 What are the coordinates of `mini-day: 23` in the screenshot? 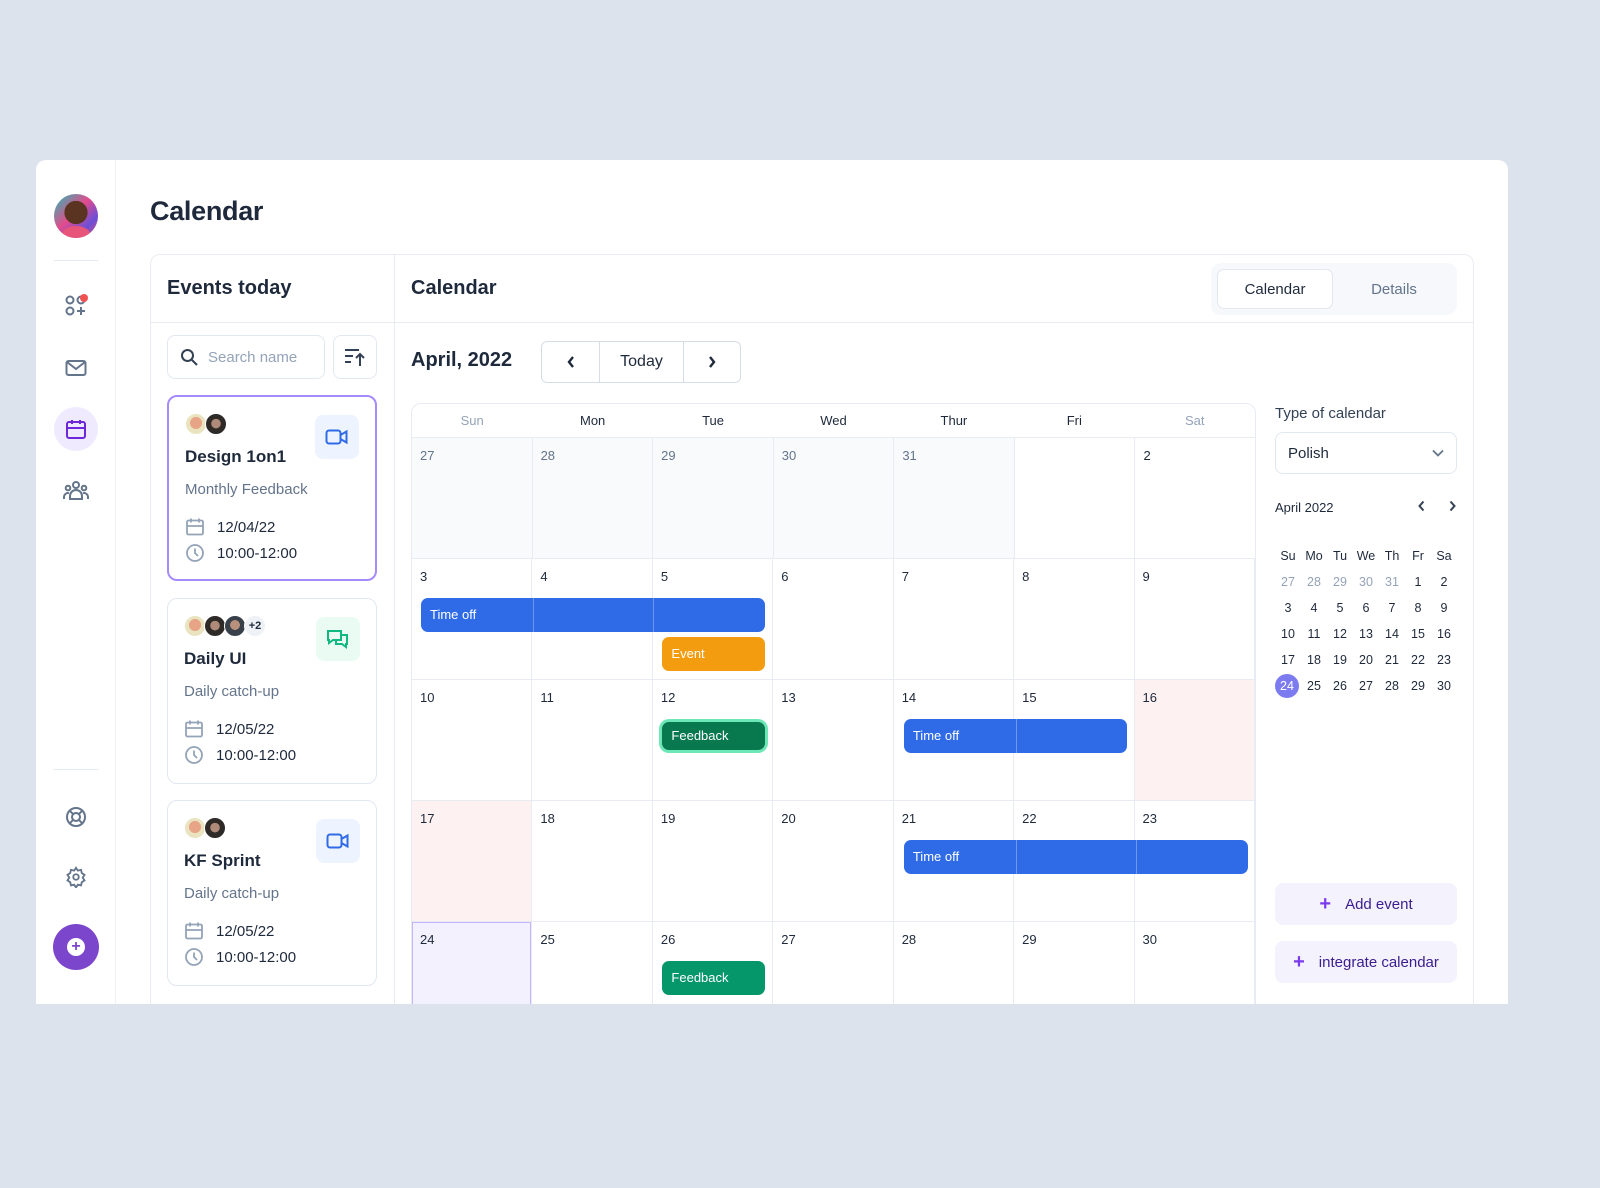 It's located at (1444, 660).